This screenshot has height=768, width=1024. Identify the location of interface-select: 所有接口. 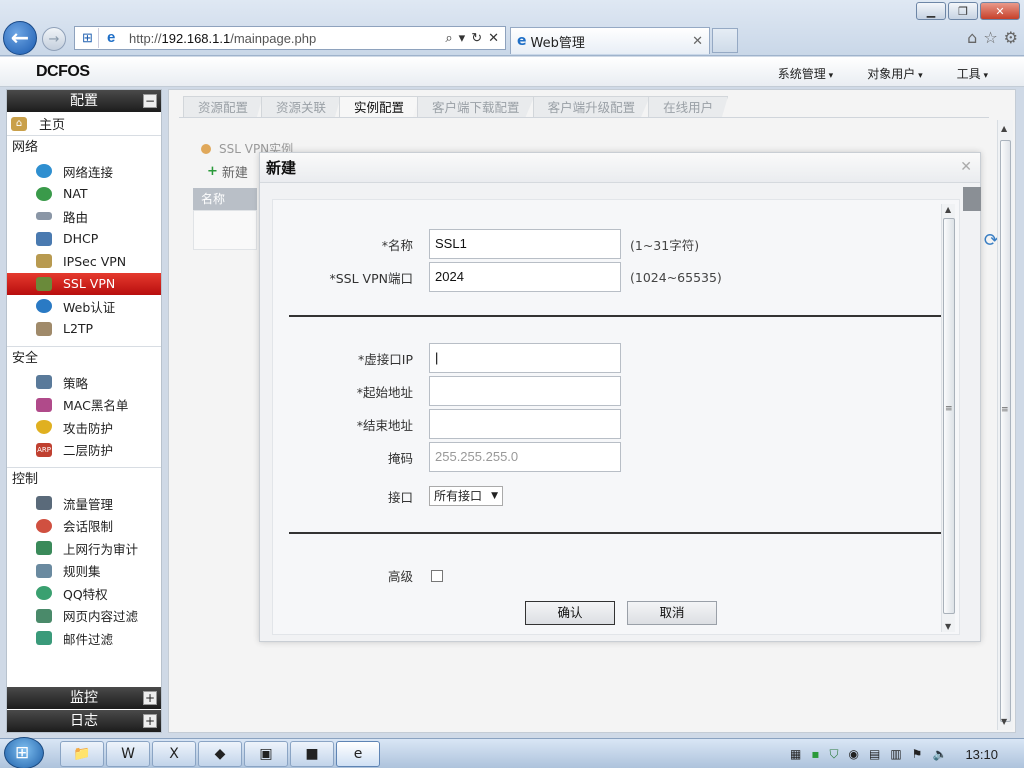
(466, 496).